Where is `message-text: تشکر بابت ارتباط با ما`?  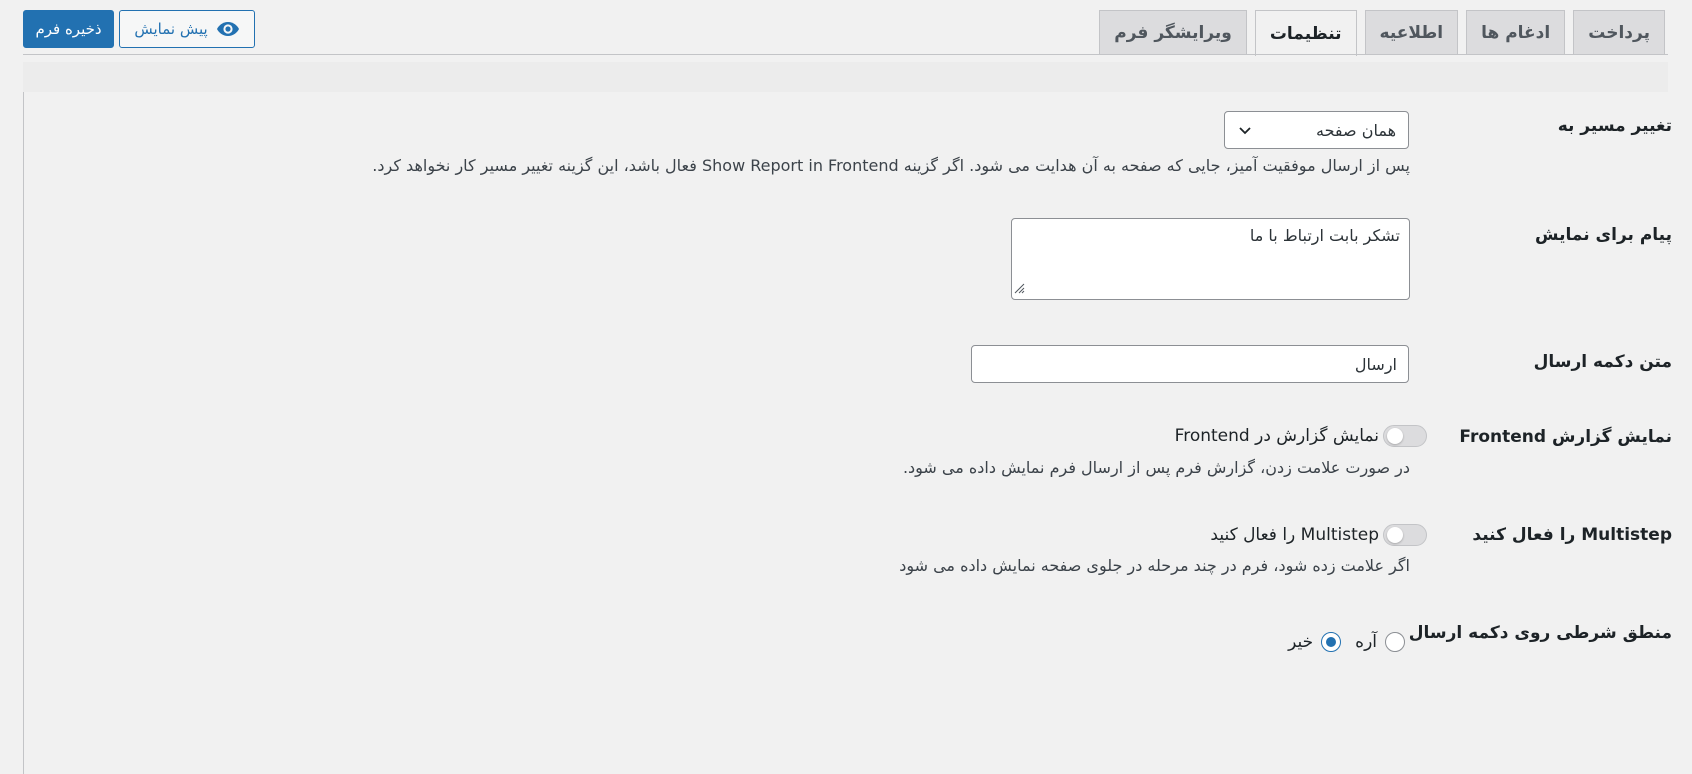
message-text: تشکر بابت ارتباط با ما is located at coordinates (1324, 235).